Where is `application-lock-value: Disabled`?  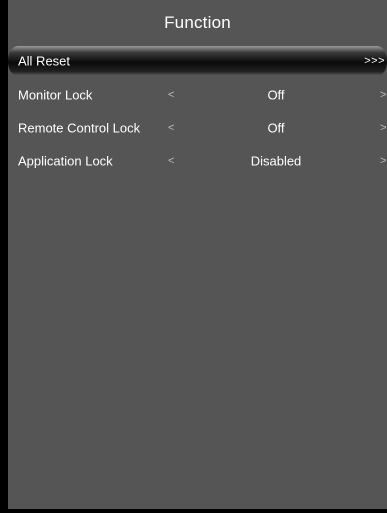
application-lock-value: Disabled is located at coordinates (276, 160).